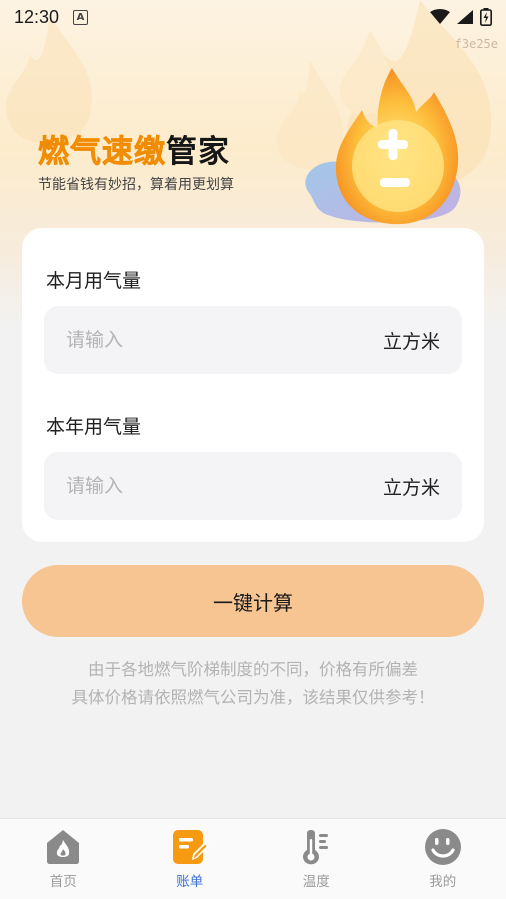  I want to click on bill-edit-icon, so click(190, 847).